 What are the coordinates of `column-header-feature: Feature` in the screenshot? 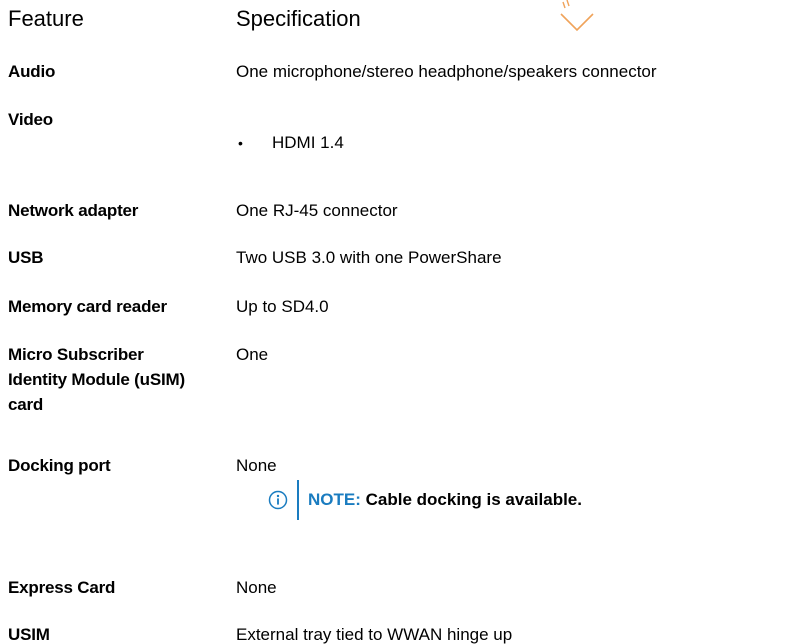 It's located at (46, 18).